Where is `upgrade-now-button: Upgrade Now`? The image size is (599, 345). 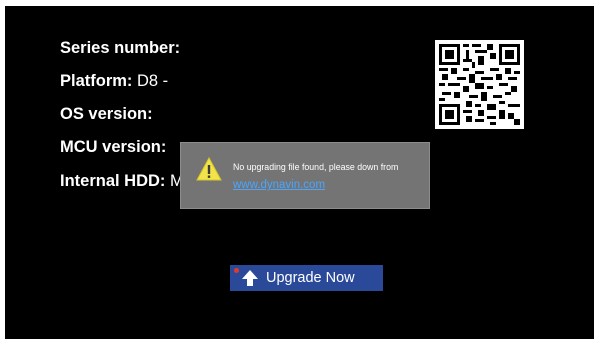 upgrade-now-button: Upgrade Now is located at coordinates (306, 278).